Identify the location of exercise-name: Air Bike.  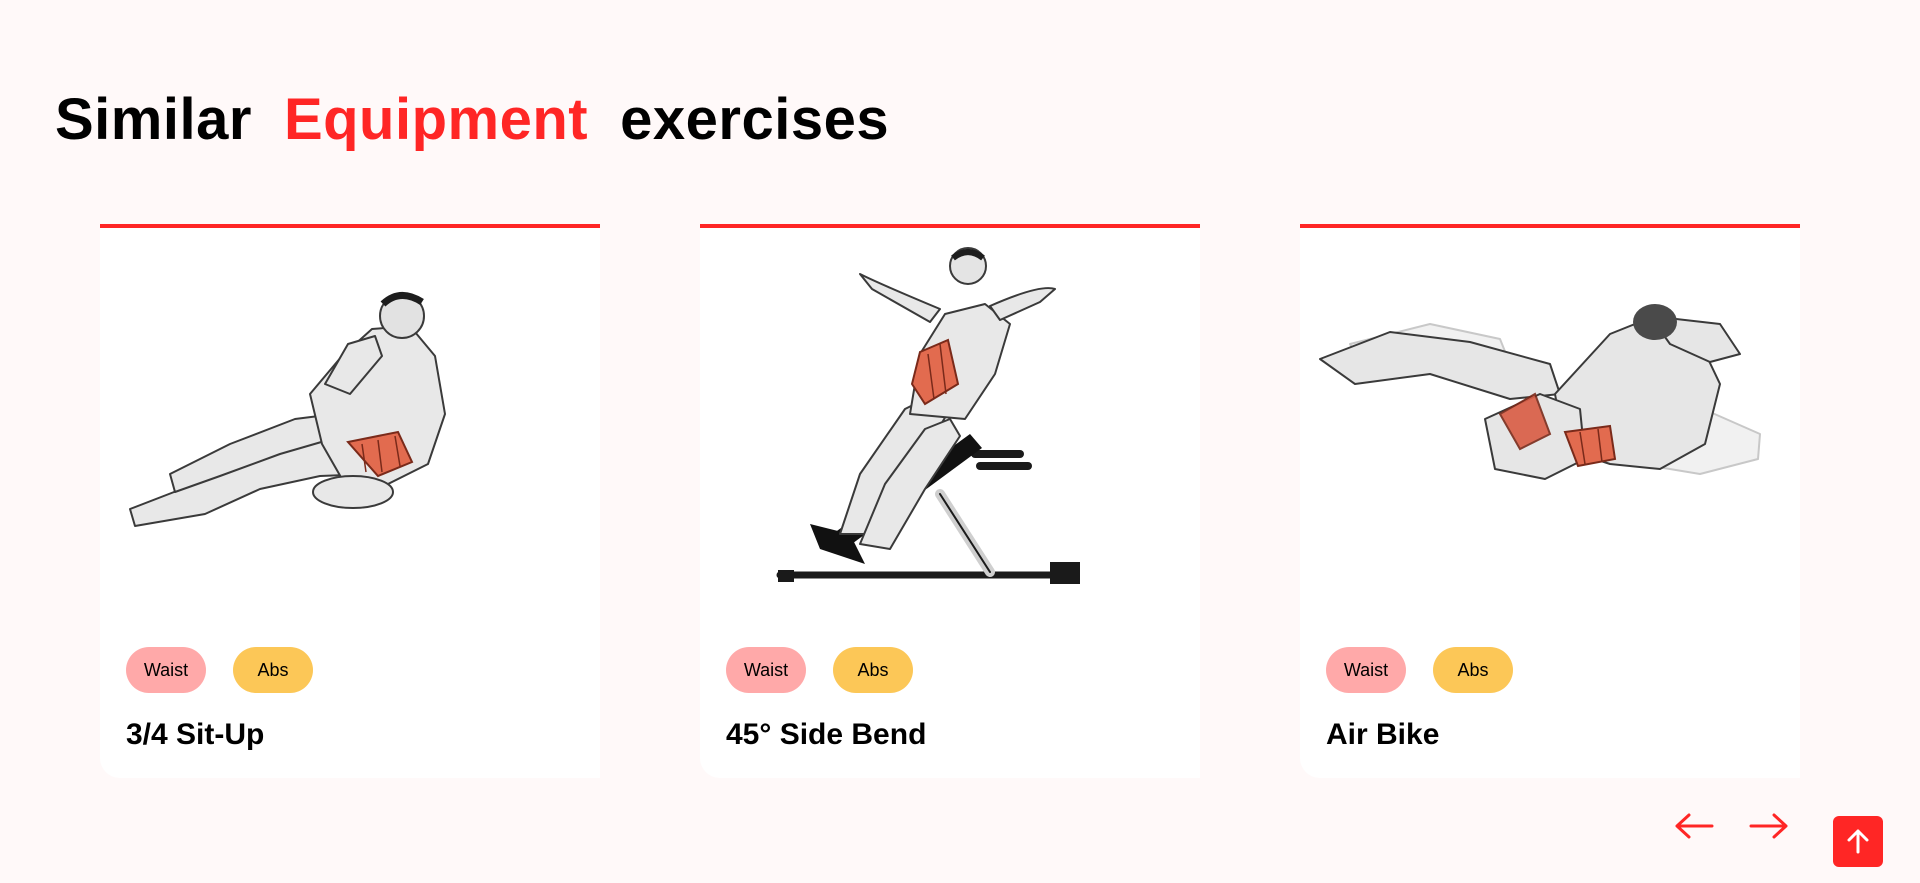
(1383, 734).